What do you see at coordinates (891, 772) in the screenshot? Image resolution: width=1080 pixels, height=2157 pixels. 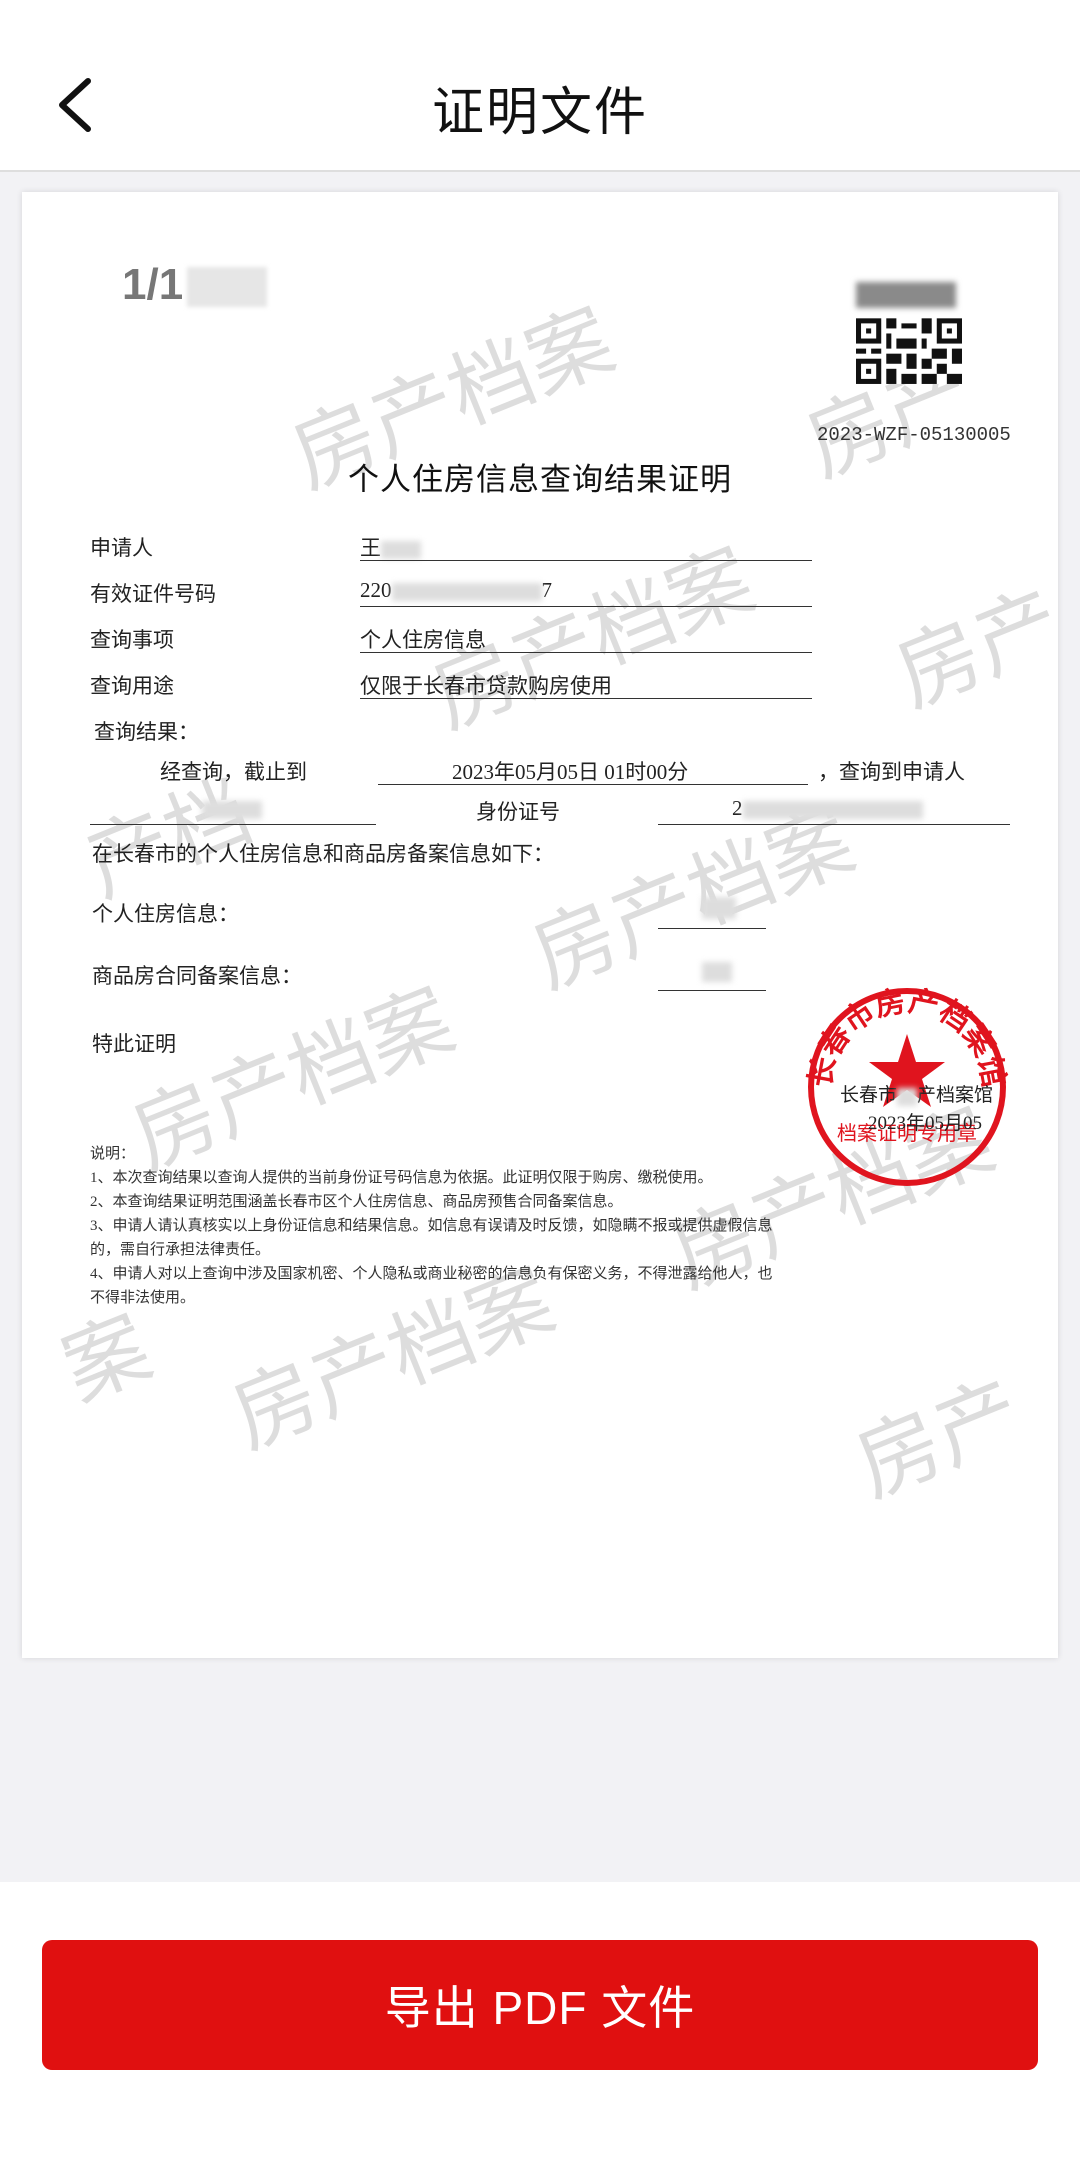 I see `query-suffix: ，查询到申请人` at bounding box center [891, 772].